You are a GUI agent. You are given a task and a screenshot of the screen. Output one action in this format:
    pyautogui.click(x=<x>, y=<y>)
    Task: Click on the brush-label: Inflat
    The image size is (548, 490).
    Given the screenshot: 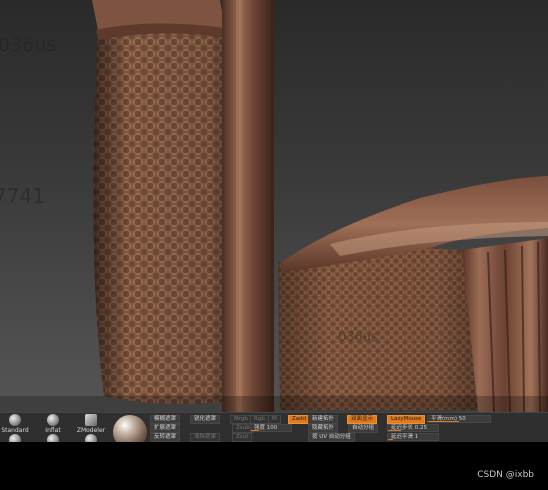 What is the action you would take?
    pyautogui.click(x=53, y=430)
    